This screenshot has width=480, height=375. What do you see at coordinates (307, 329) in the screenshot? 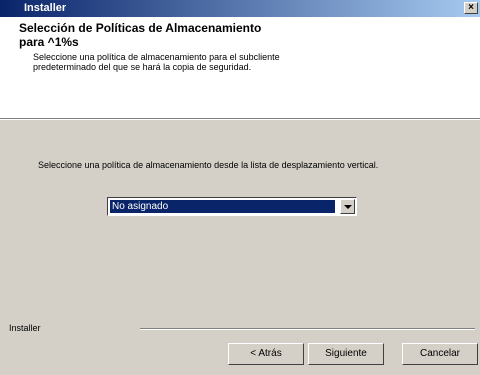
I see `footer-divider` at bounding box center [307, 329].